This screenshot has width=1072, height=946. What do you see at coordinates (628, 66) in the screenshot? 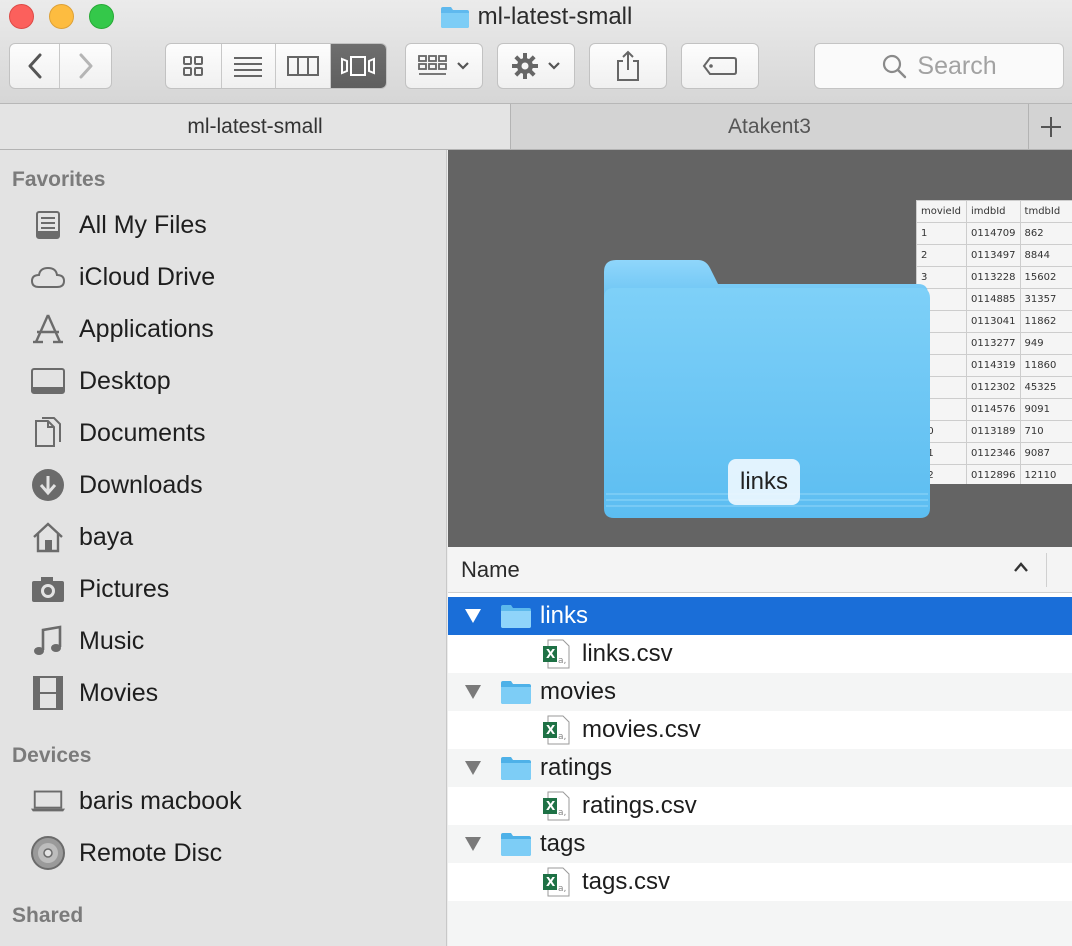
I see `share-button` at bounding box center [628, 66].